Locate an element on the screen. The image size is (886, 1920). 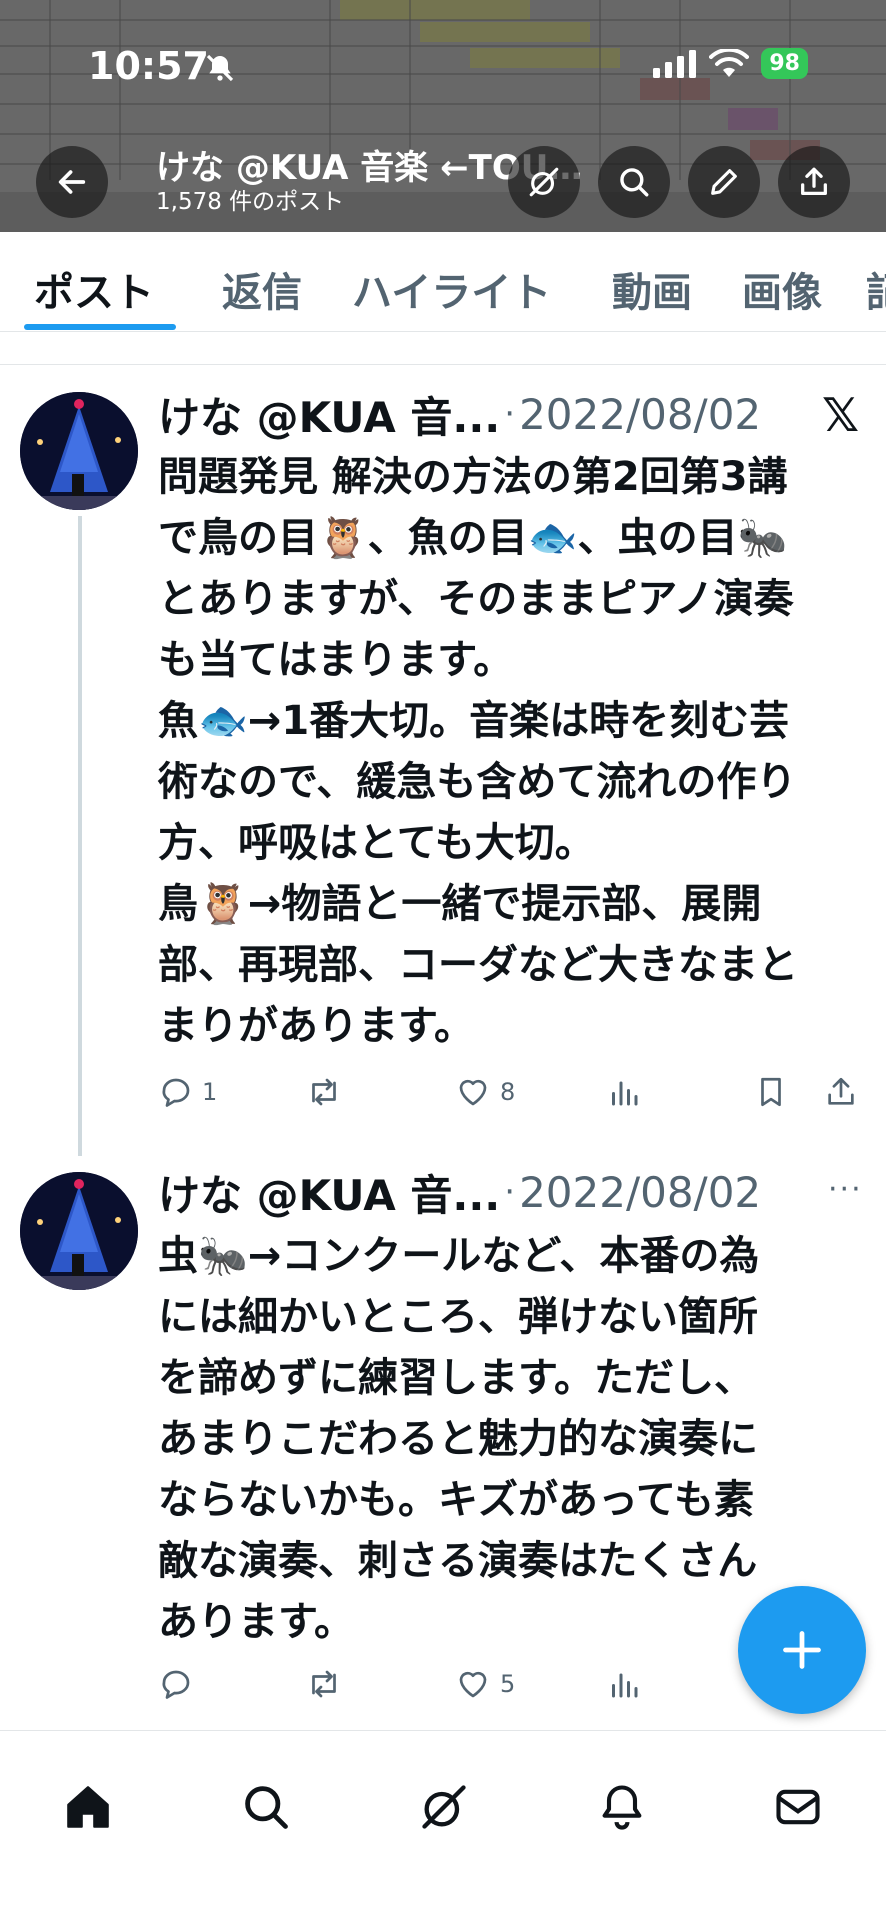
tweet-text-line: 問題発見 解決の方法の第2回第3講 is located at coordinates (473, 477).